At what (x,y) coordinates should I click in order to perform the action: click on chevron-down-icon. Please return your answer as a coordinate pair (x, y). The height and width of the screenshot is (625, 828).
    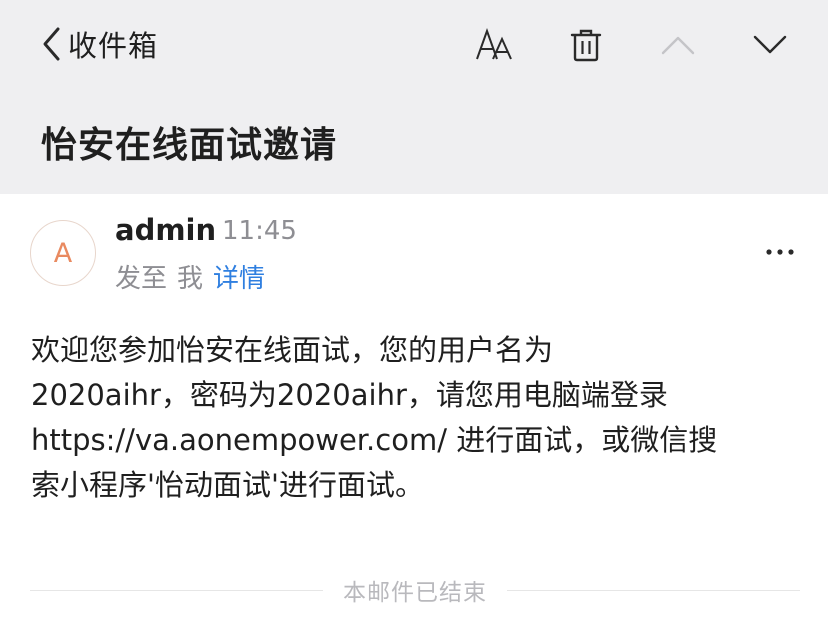
    Looking at the image, I should click on (770, 44).